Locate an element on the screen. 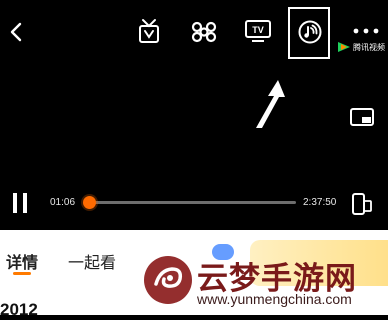 This screenshot has height=320, width=388. audio-mode-icon is located at coordinates (310, 32).